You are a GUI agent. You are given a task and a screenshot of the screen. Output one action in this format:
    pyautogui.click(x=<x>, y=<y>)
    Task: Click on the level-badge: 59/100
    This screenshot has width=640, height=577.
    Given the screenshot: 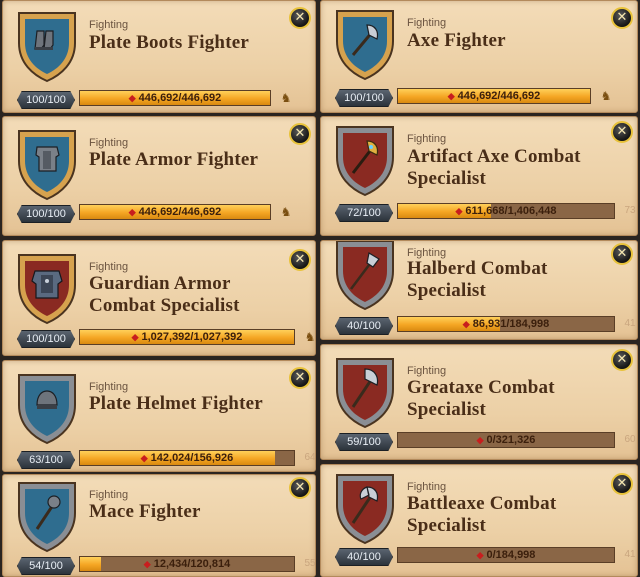 What is the action you would take?
    pyautogui.click(x=364, y=442)
    